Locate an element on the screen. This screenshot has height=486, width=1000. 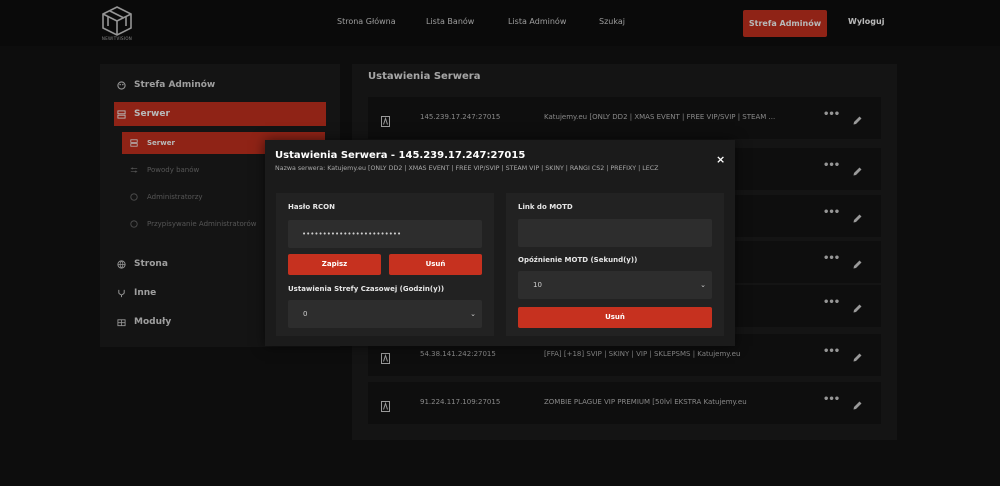
close-icon: × is located at coordinates (720, 159).